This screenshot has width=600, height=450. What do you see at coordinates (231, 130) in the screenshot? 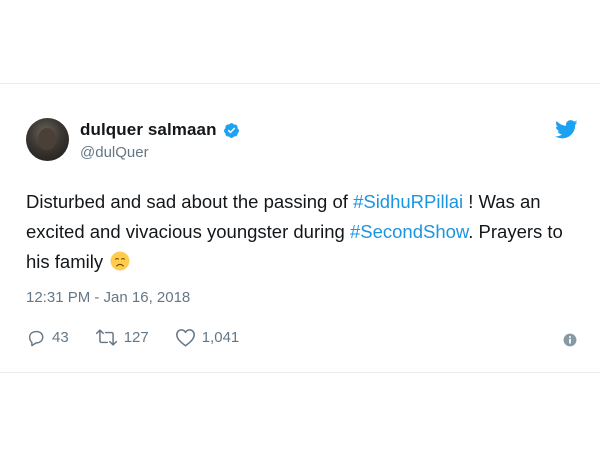
I see `verified-badge-icon` at bounding box center [231, 130].